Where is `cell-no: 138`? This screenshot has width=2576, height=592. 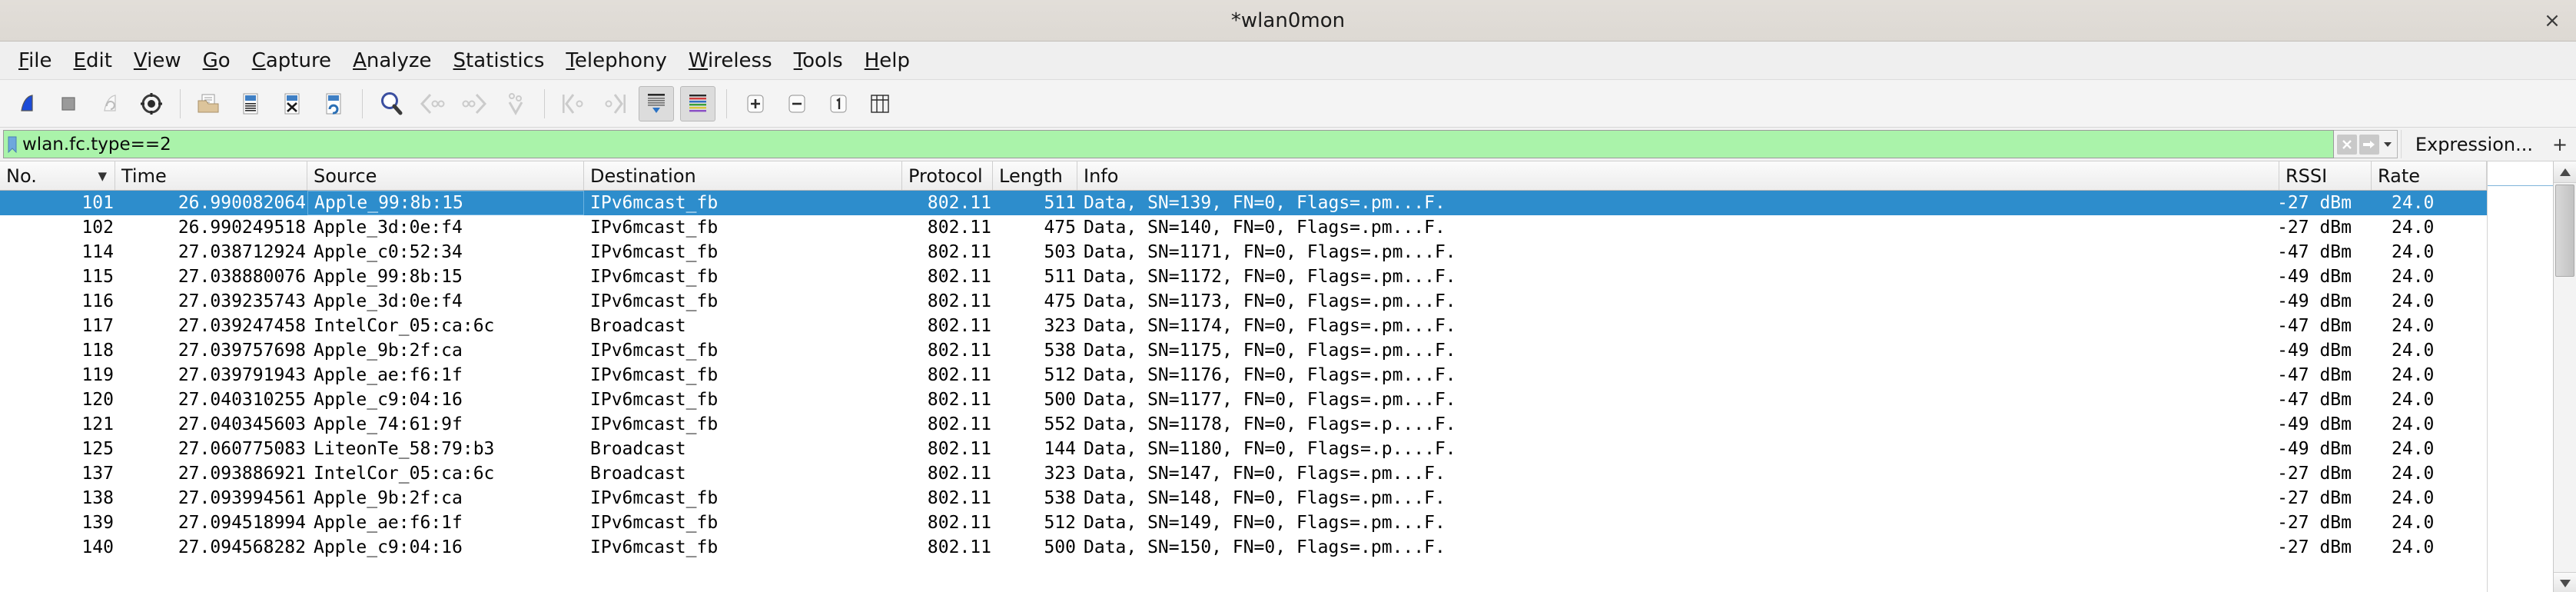 cell-no: 138 is located at coordinates (97, 498).